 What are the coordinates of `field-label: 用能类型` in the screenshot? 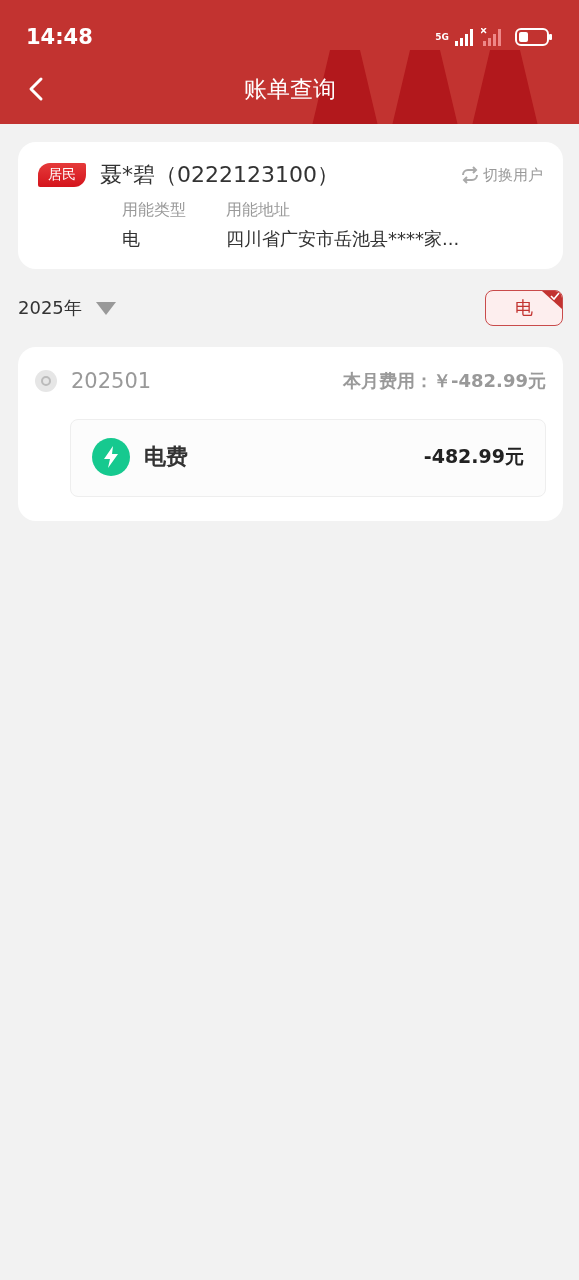 It's located at (154, 210).